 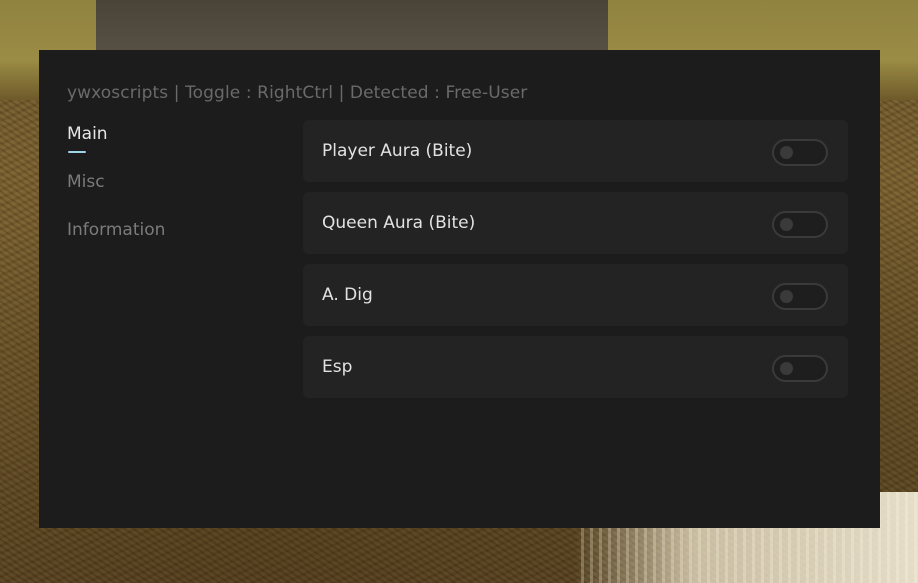 I want to click on player-aura-toggle, so click(x=800, y=152).